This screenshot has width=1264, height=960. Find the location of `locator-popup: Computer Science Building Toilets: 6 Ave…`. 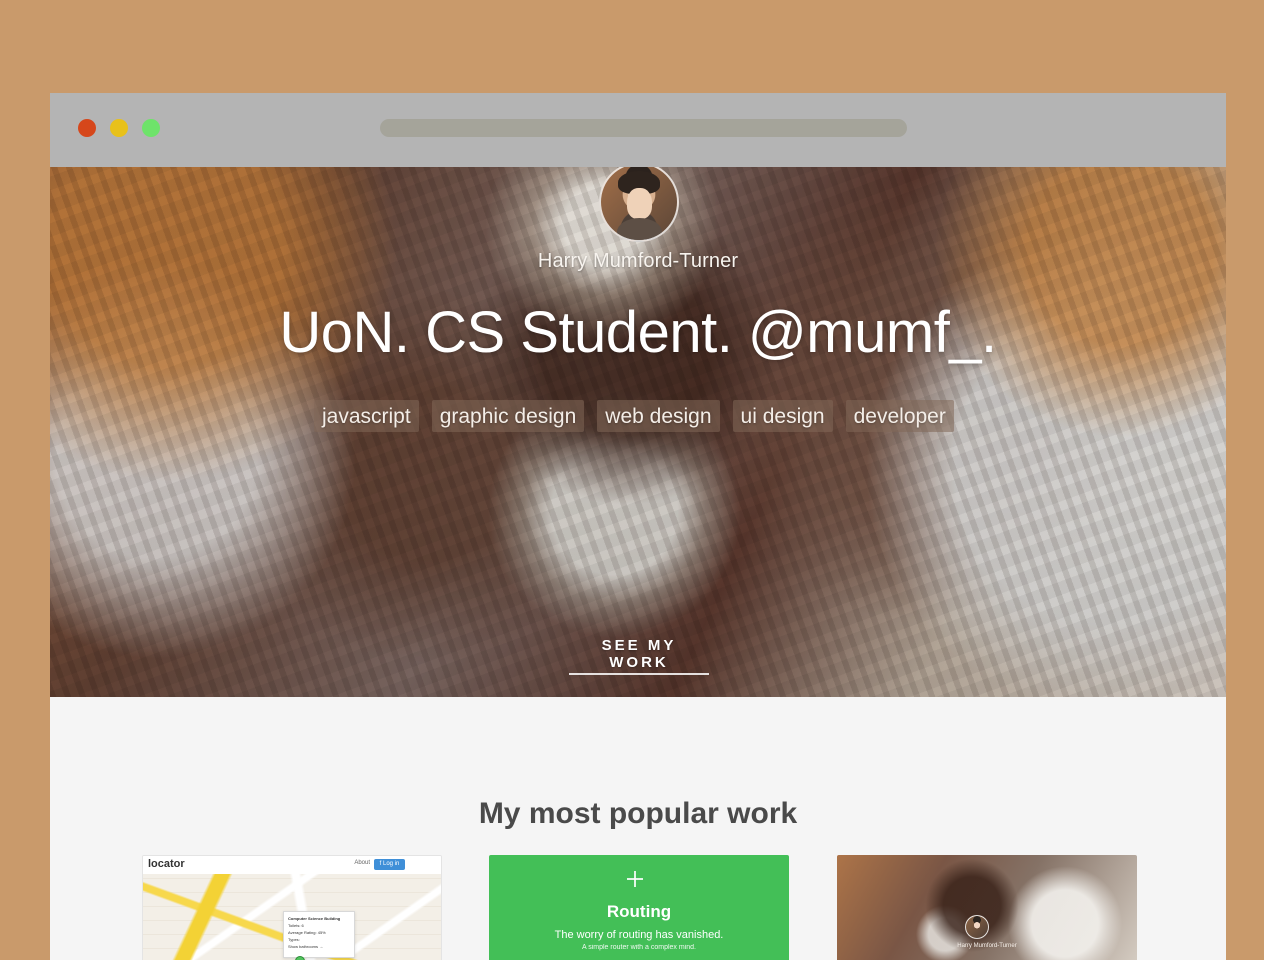

locator-popup: Computer Science Building Toilets: 6 Ave… is located at coordinates (319, 934).